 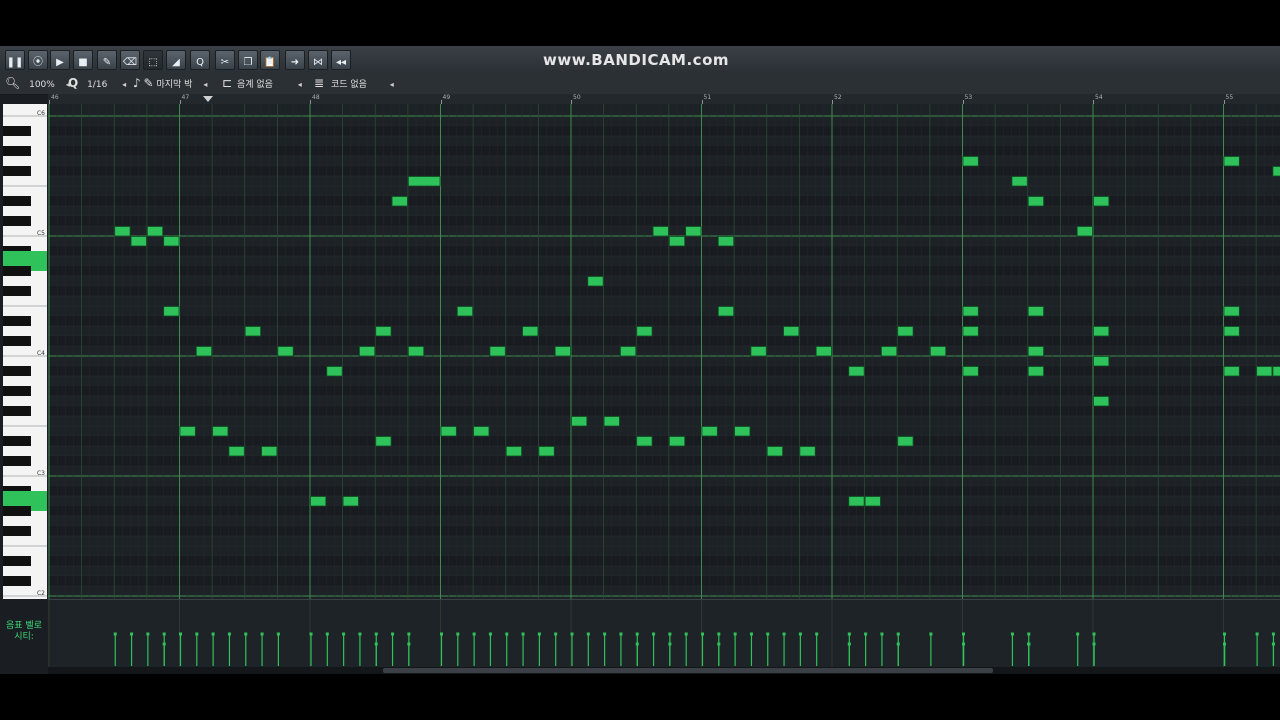 What do you see at coordinates (25, 351) in the screenshot?
I see `piano-keys: C6 C5 C4 C3 C2` at bounding box center [25, 351].